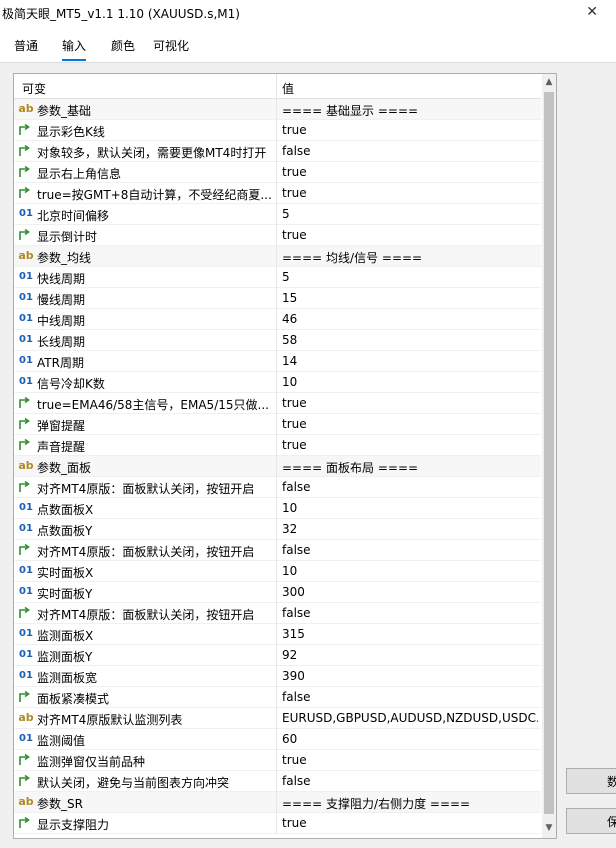 The width and height of the screenshot is (616, 848). Describe the element at coordinates (277, 445) in the screenshot. I see `table-row: 声音提醒 true` at that location.